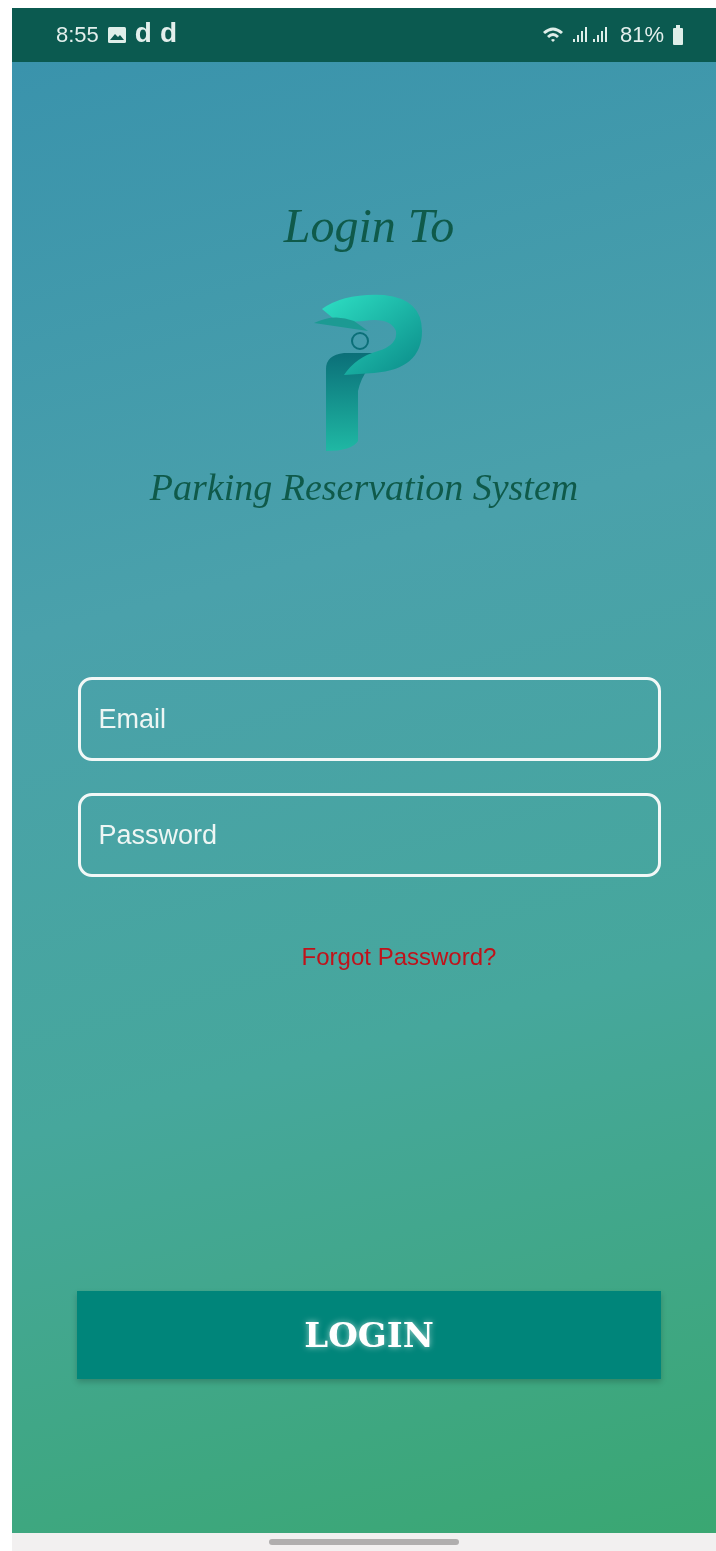 Image resolution: width=716 pixels, height=1551 pixels. What do you see at coordinates (641, 35) in the screenshot?
I see `battery-percent: 81%` at bounding box center [641, 35].